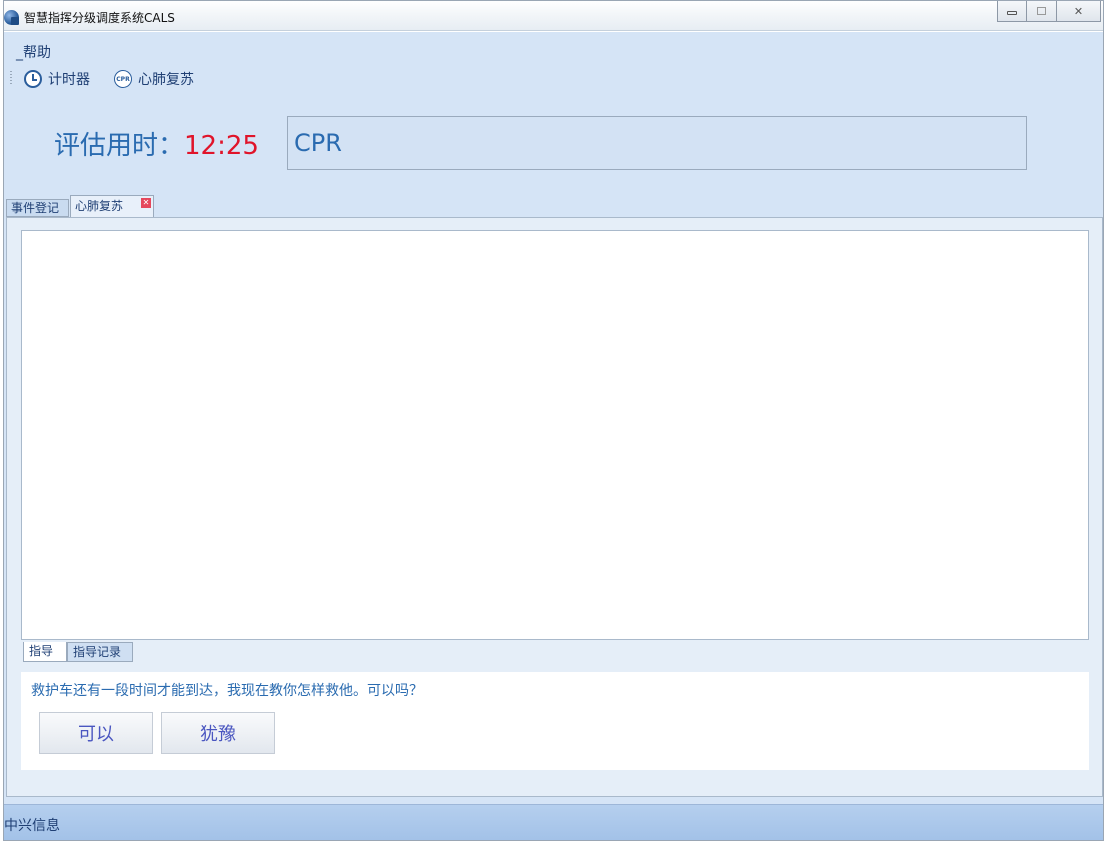 Image resolution: width=1106 pixels, height=841 pixels. Describe the element at coordinates (657, 143) in the screenshot. I see `protocol-field: CPR` at that location.